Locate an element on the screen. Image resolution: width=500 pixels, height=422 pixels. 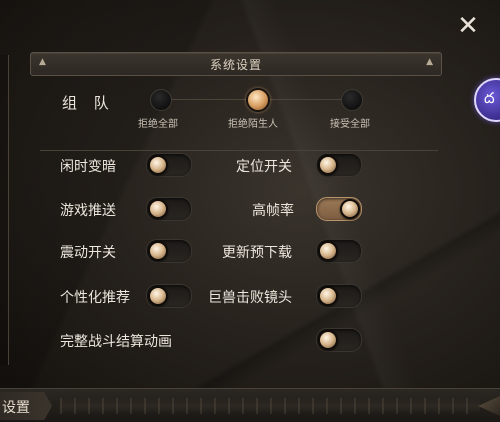
team-option-label: 接受全部 is located at coordinates (350, 124).